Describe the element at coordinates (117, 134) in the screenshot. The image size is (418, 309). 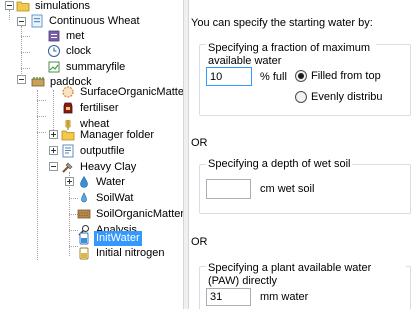
I see `tree-item-label: Manager folder` at that location.